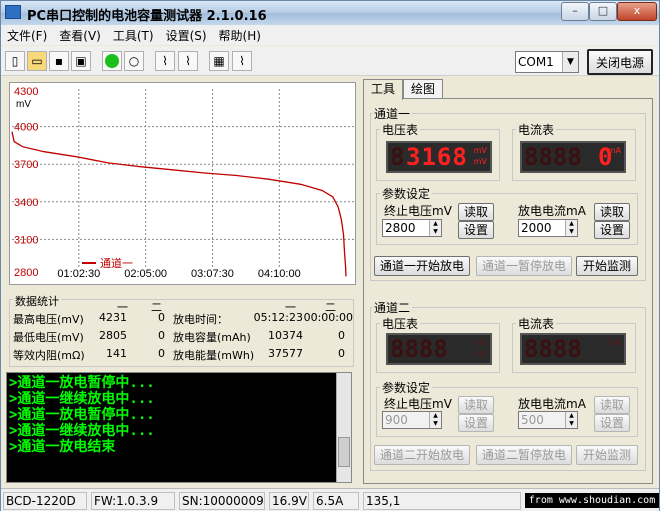 The width and height of the screenshot is (660, 511). I want to click on save-icon: ▪, so click(59, 61).